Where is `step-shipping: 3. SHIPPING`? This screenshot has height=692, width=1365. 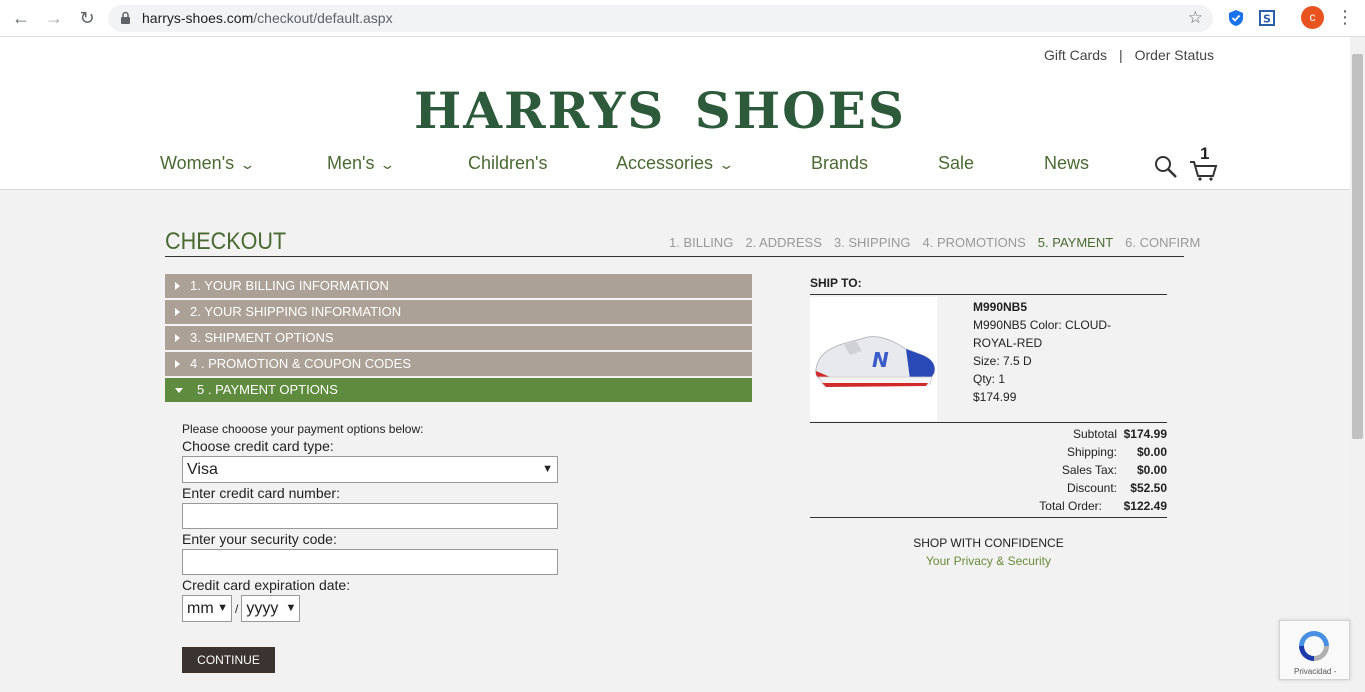 step-shipping: 3. SHIPPING is located at coordinates (872, 242).